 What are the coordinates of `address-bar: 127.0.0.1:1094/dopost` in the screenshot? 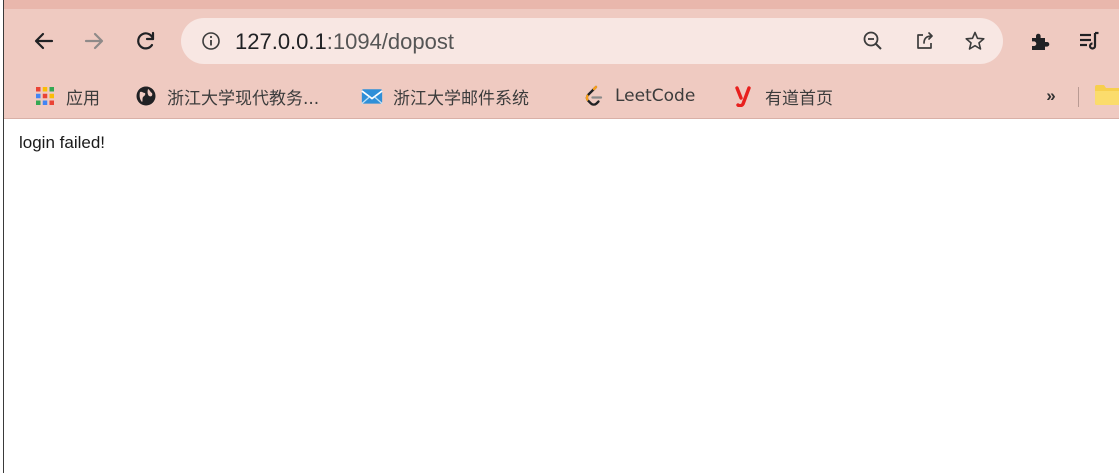 It's located at (592, 41).